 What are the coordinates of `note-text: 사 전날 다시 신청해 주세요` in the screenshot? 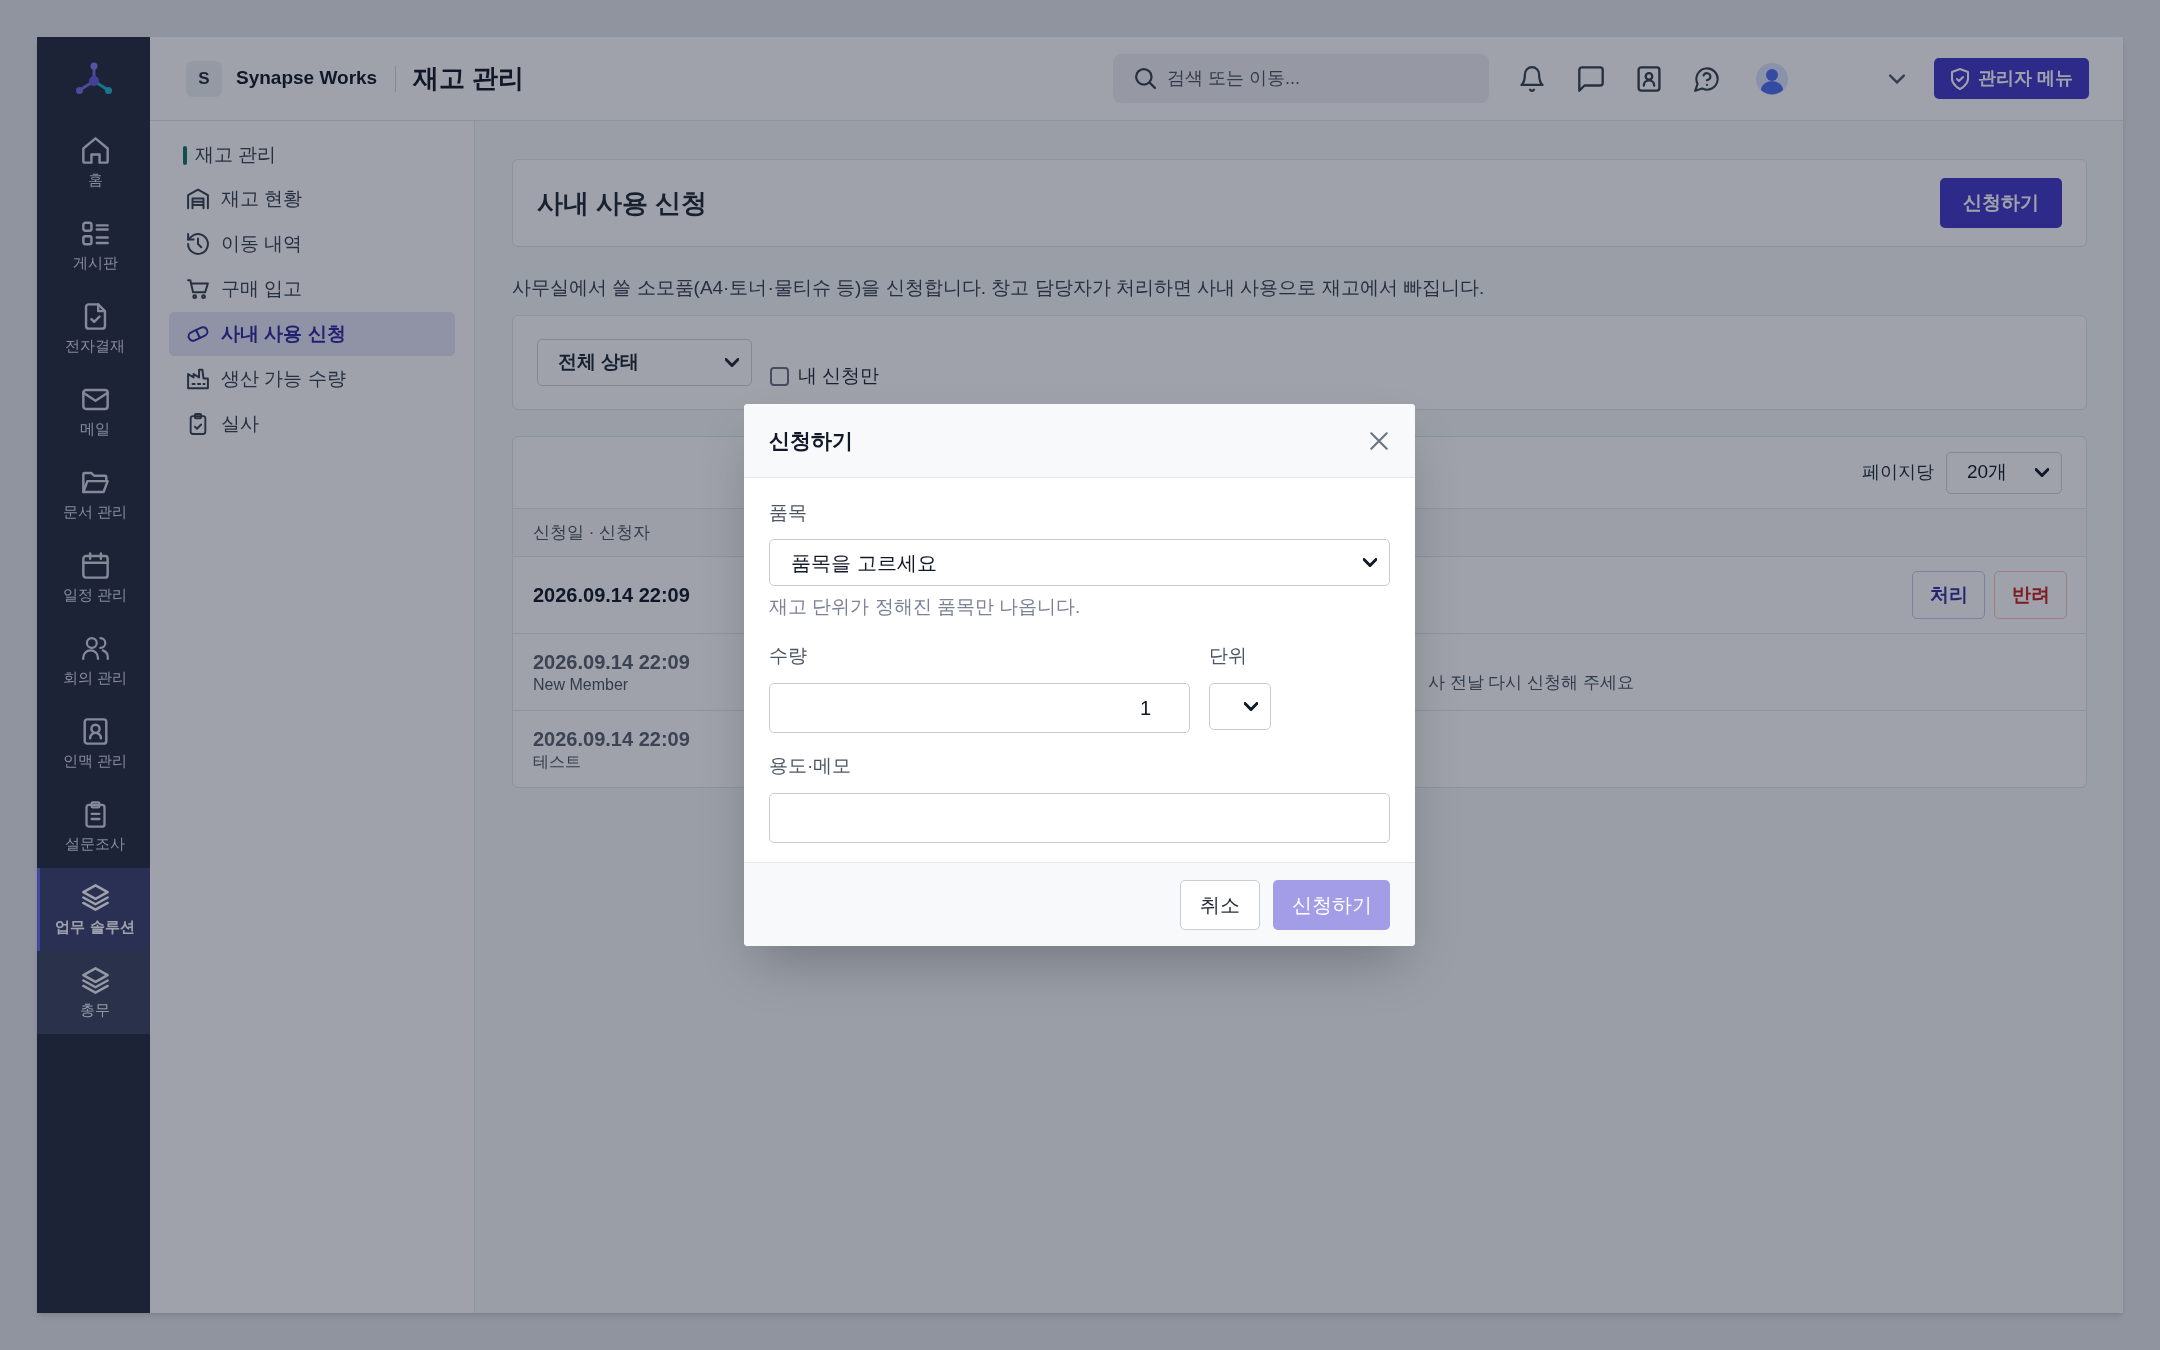 It's located at (1530, 683).